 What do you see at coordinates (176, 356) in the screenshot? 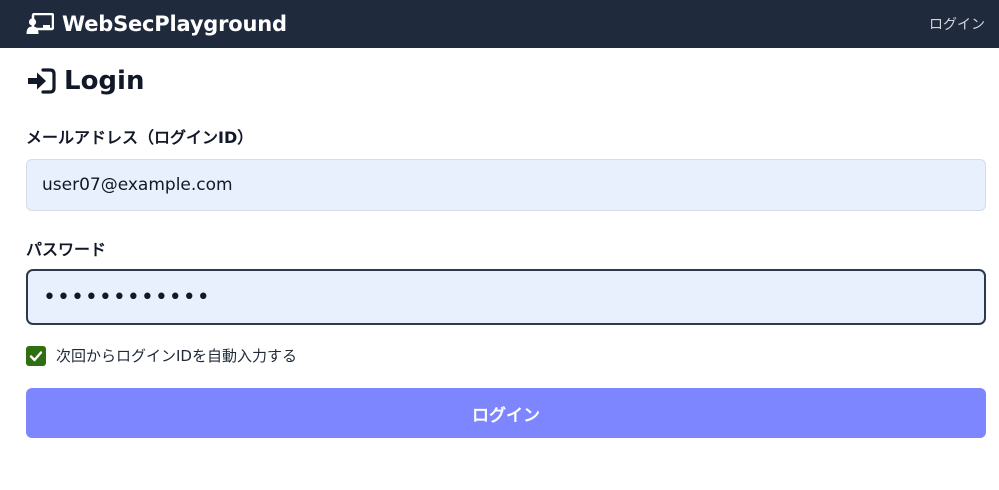
I see `remember-login-label: 次回からログインIDを自動入力する` at bounding box center [176, 356].